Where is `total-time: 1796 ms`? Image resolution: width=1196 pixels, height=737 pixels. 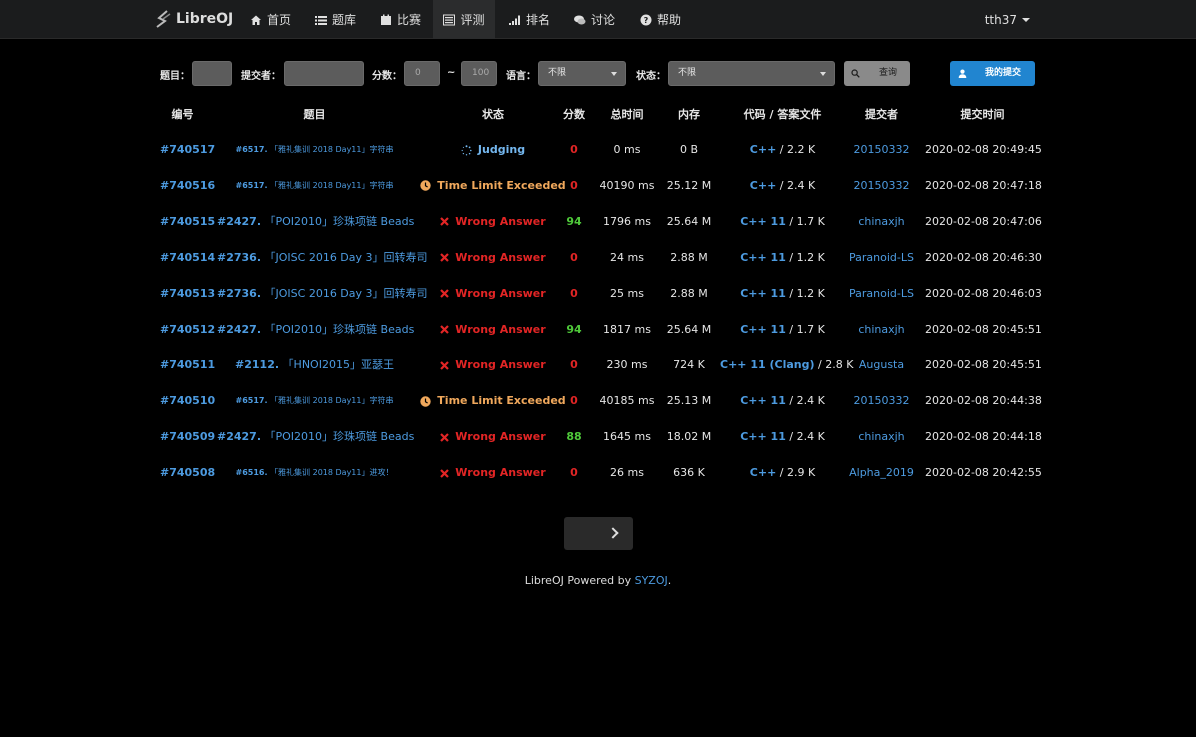
total-time: 1796 ms is located at coordinates (627, 221).